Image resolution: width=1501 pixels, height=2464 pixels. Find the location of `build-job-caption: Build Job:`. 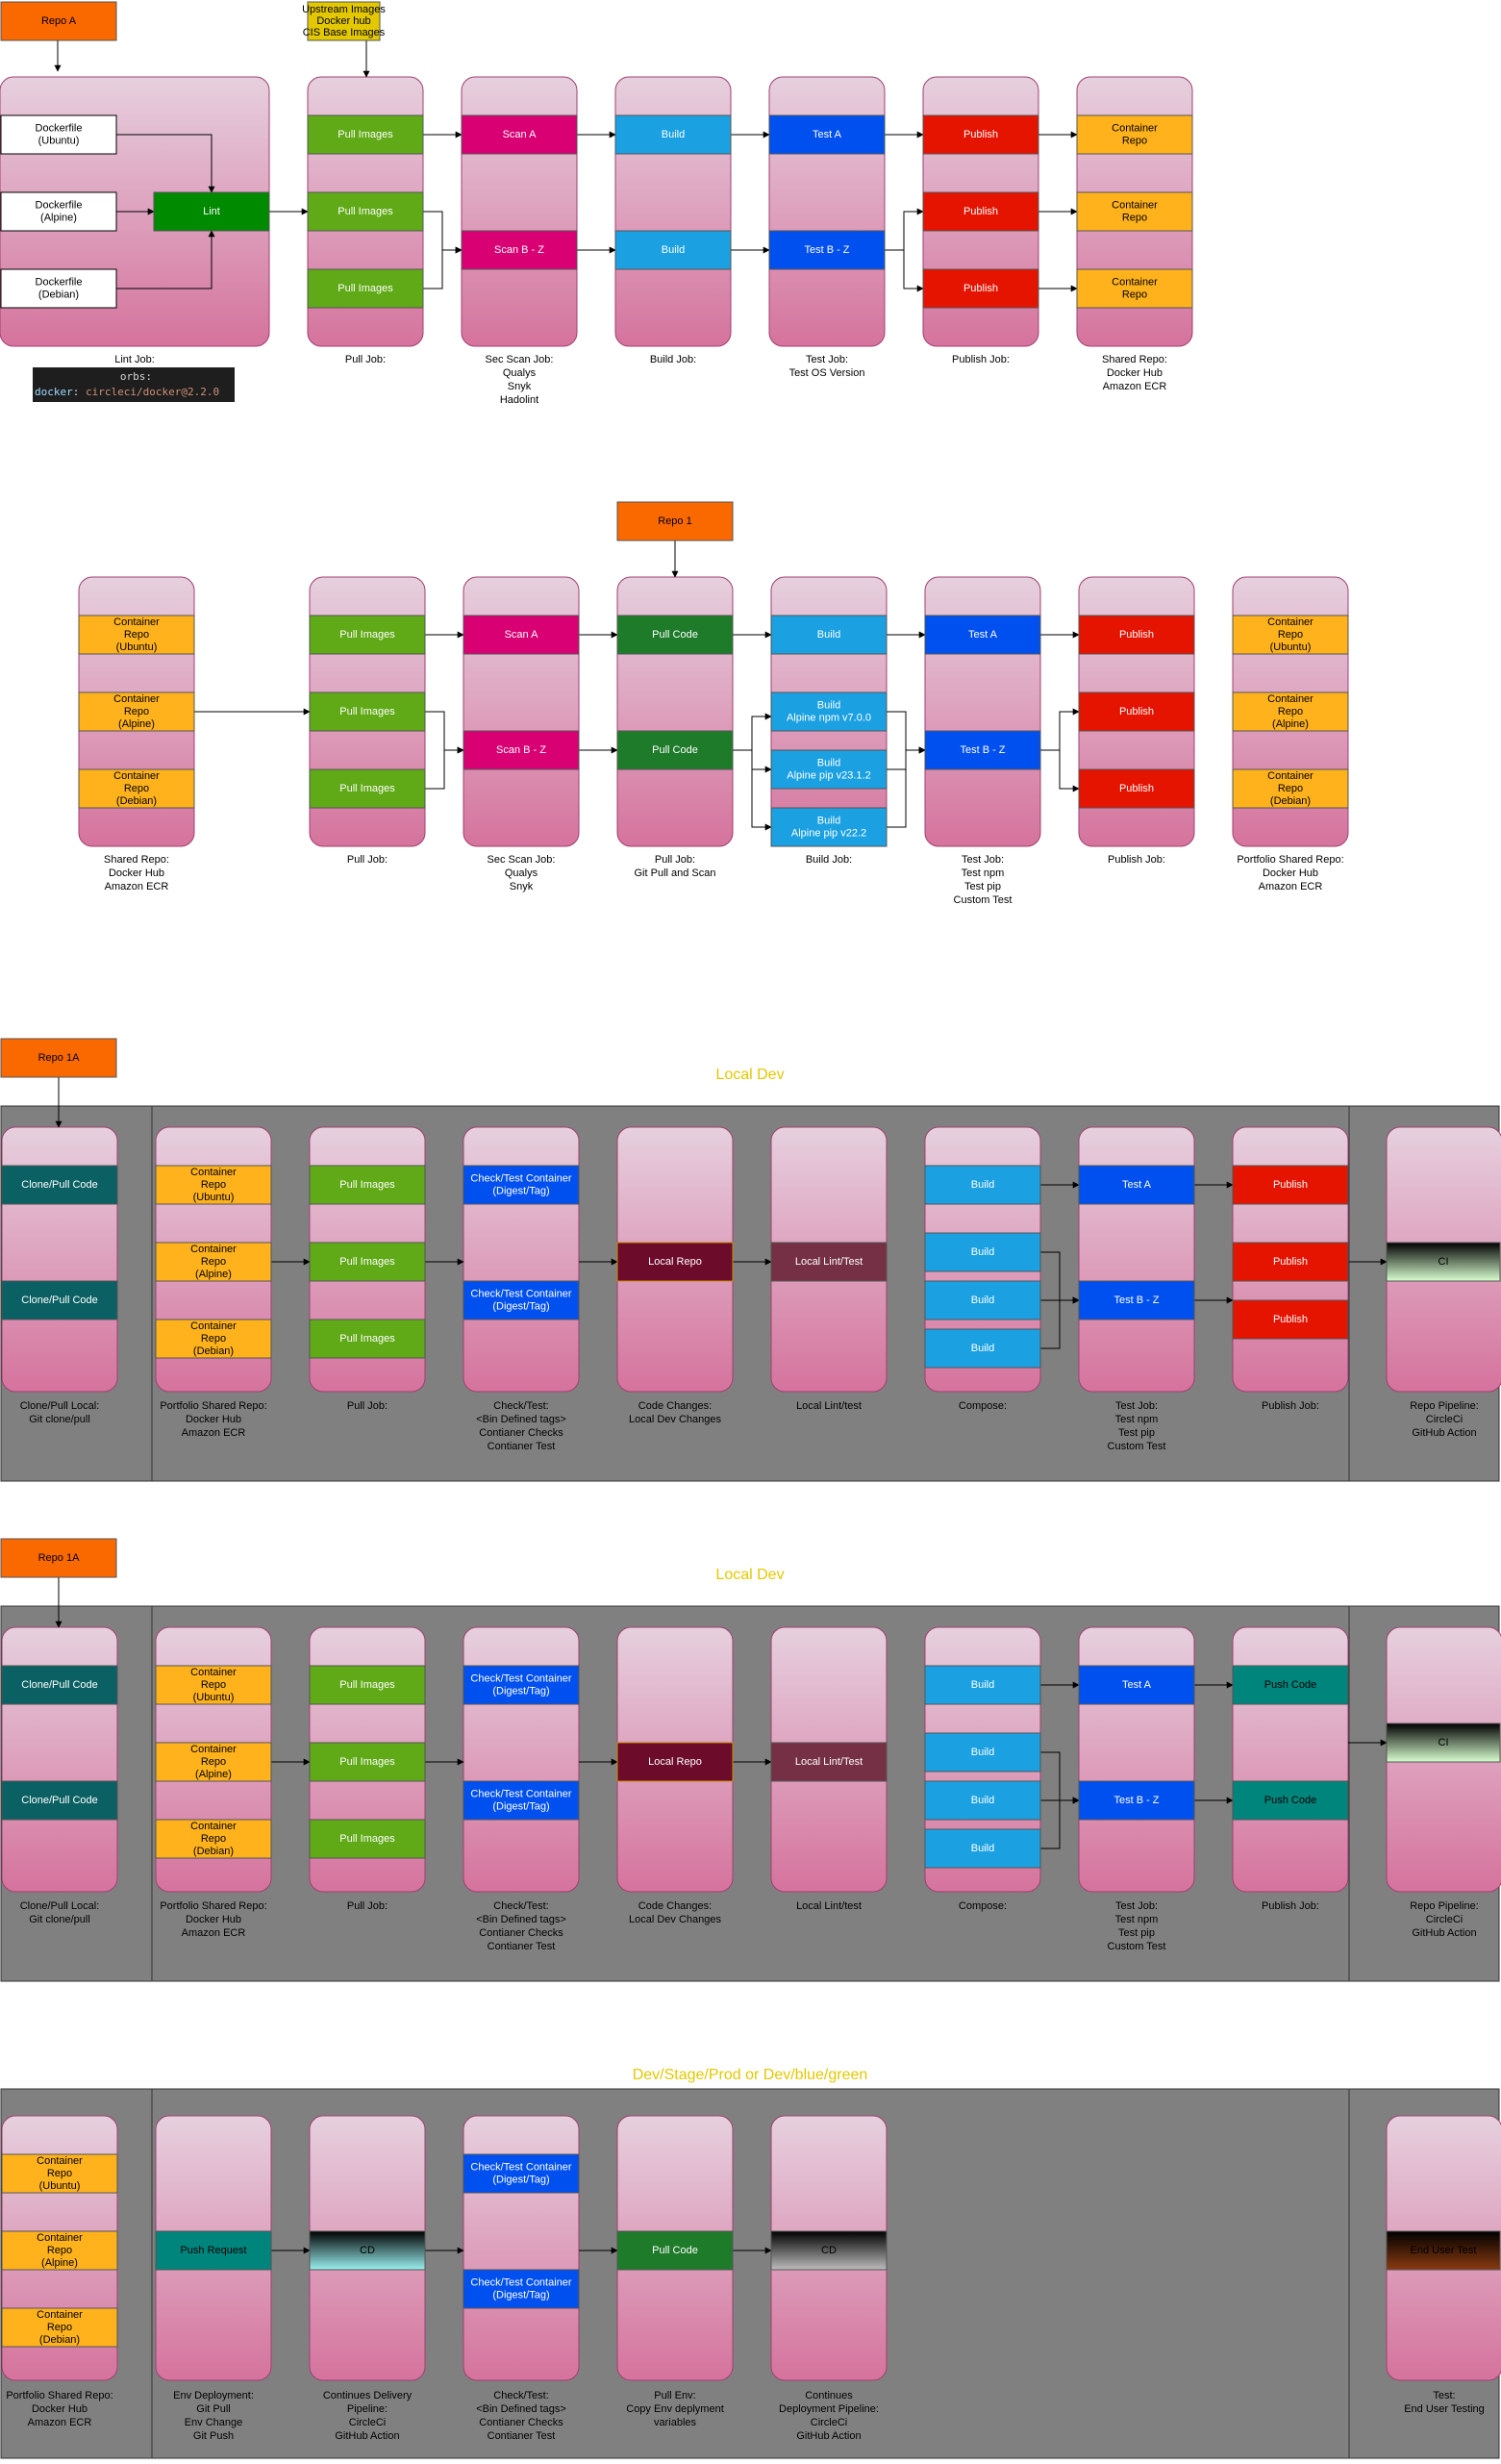

build-job-caption: Build Job: is located at coordinates (829, 860).